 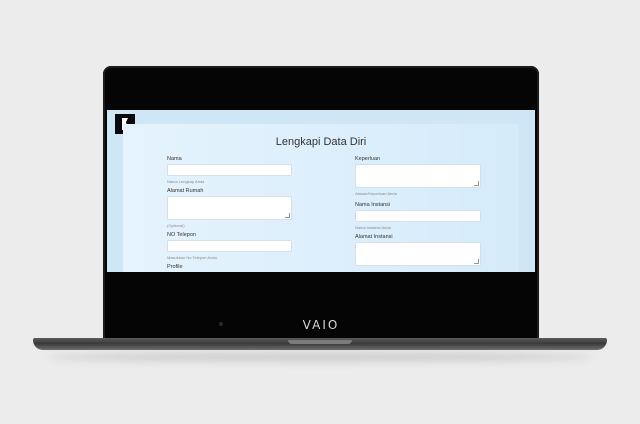 I want to click on field-hint-no-telepon: Masukkan No Telepon Anda, so click(x=192, y=257).